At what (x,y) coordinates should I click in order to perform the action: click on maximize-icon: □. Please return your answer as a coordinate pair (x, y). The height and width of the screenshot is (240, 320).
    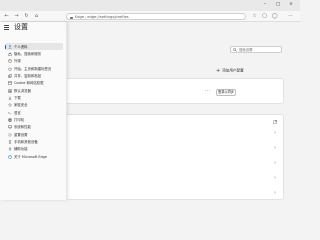
    Looking at the image, I should click on (278, 5).